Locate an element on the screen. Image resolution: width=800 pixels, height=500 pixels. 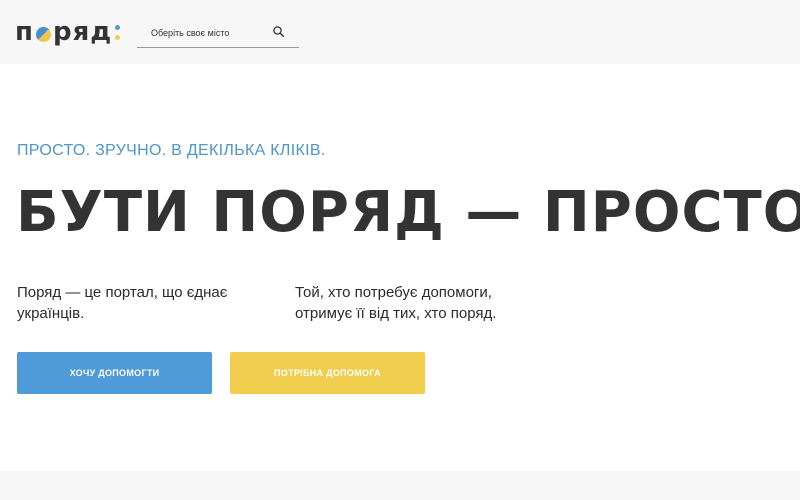
footer-band is located at coordinates (400, 485).